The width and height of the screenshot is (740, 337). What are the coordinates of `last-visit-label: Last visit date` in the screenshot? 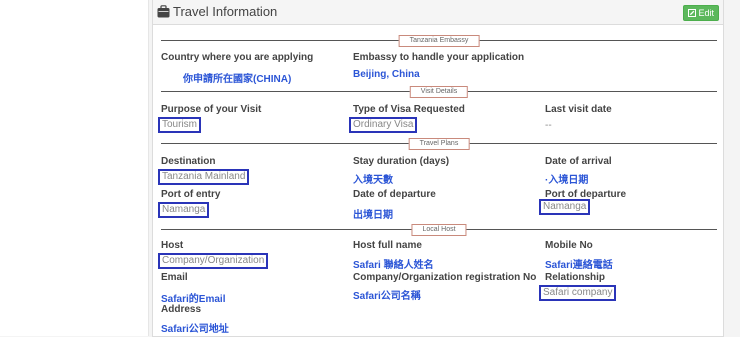 It's located at (578, 109).